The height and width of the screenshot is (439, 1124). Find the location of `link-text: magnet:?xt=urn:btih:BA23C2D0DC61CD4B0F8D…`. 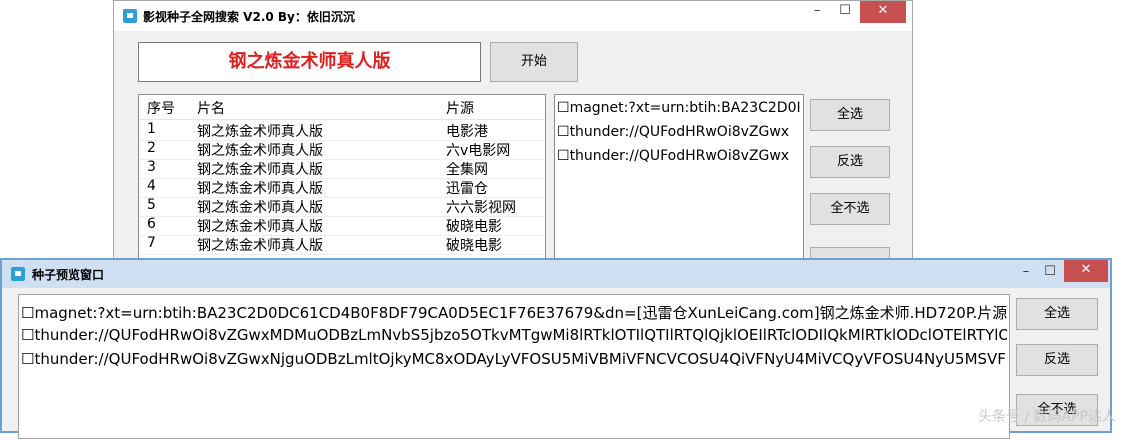

link-text: magnet:?xt=urn:btih:BA23C2D0DC61CD4B0F8D… is located at coordinates (520, 313).